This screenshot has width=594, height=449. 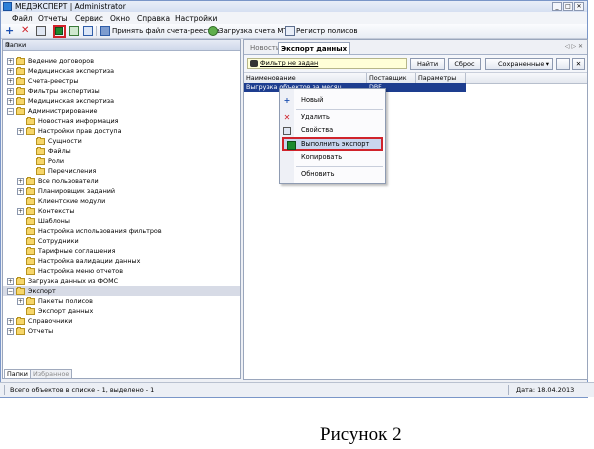 I want to click on tree-item-label: Настройка меню отчетов, so click(x=80, y=271).